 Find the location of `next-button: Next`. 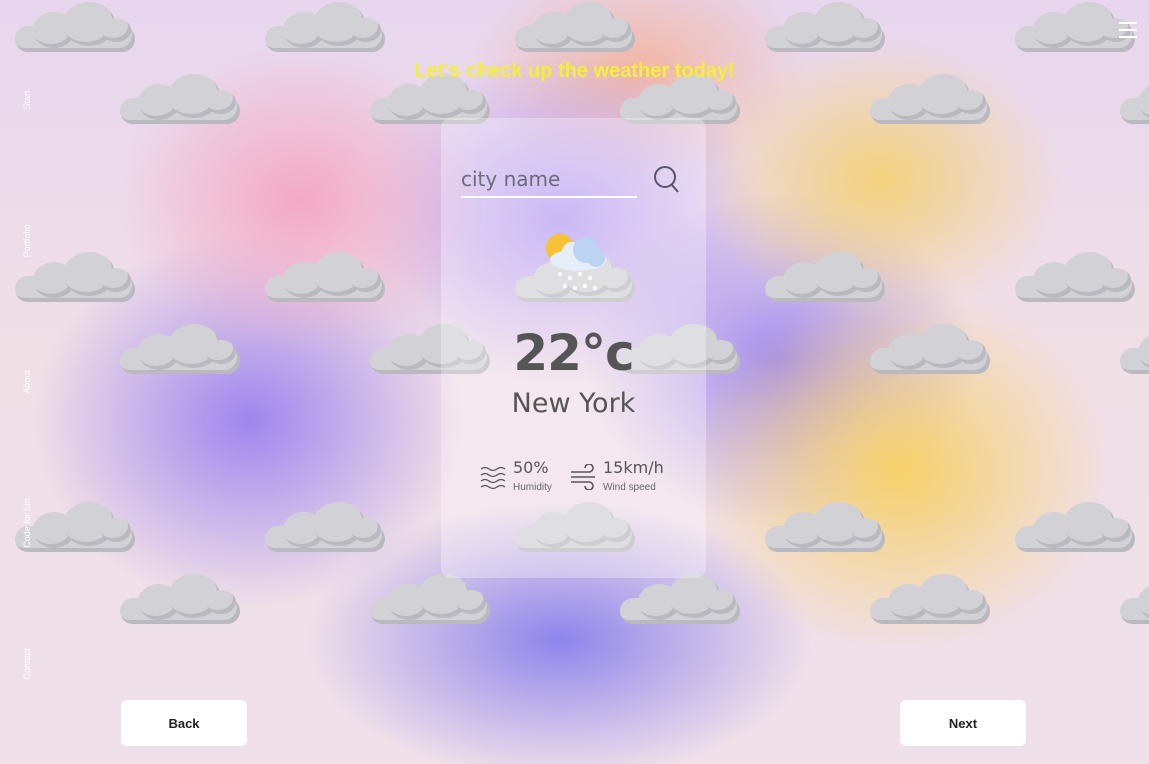

next-button: Next is located at coordinates (963, 723).